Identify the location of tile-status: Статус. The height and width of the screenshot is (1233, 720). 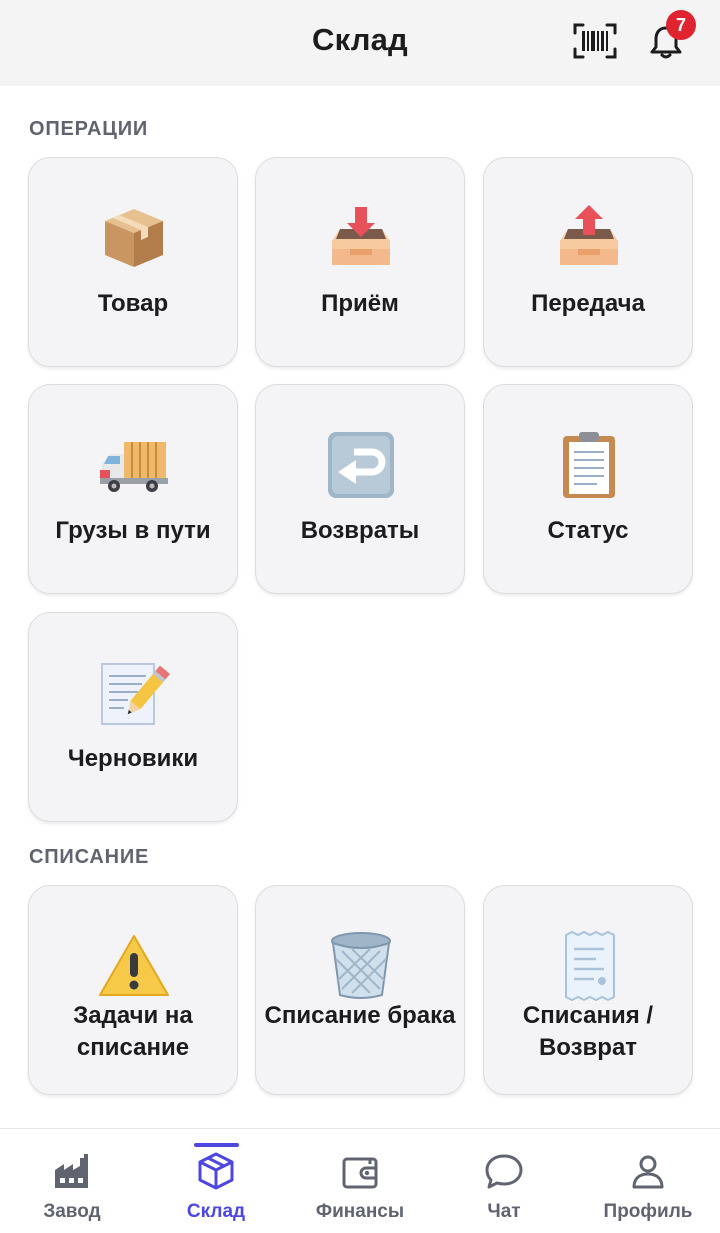
(588, 489).